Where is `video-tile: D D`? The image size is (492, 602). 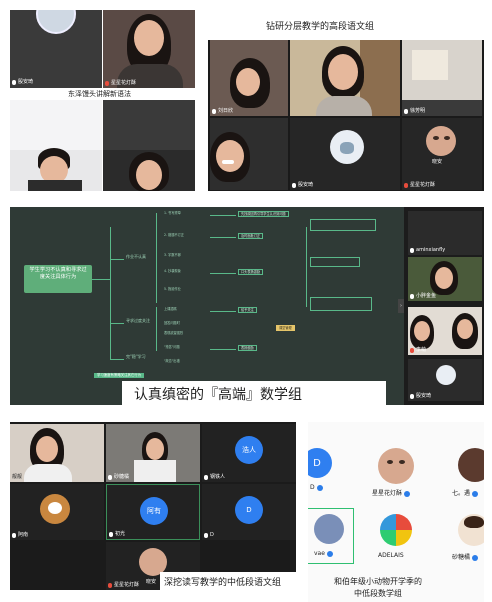 video-tile: D D is located at coordinates (249, 512).